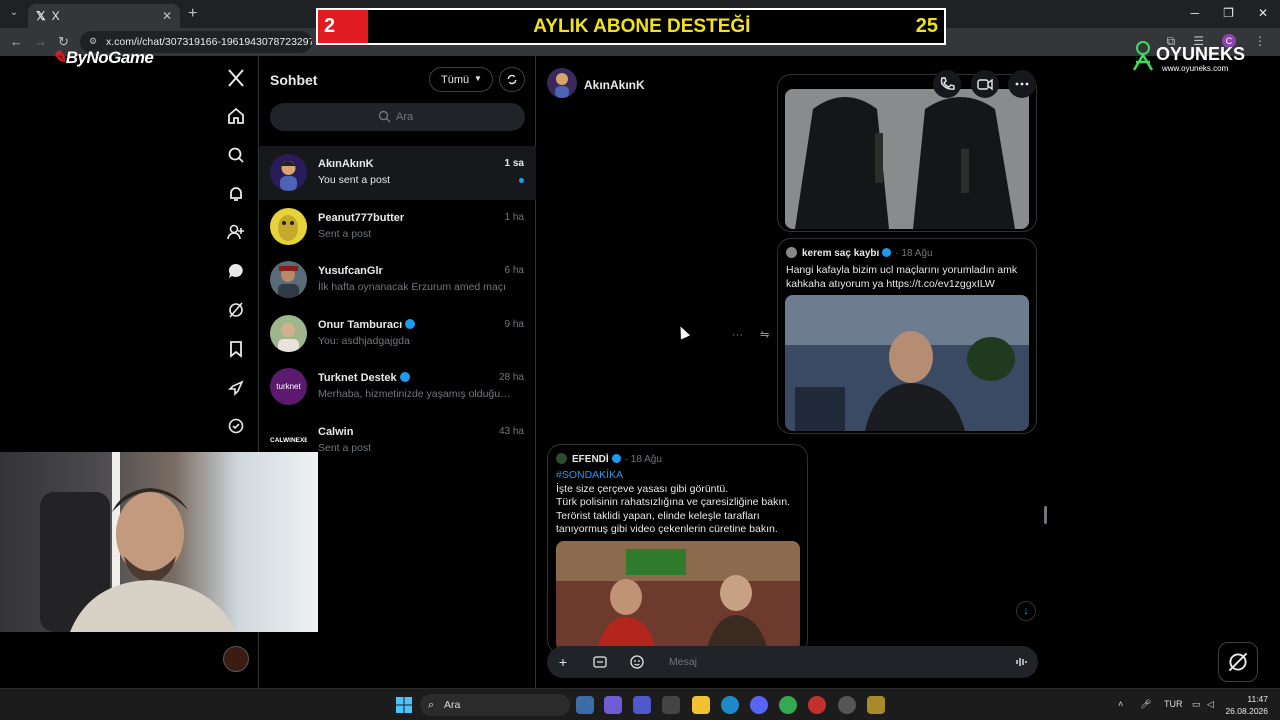  What do you see at coordinates (236, 78) in the screenshot?
I see `x-logo-icon` at bounding box center [236, 78].